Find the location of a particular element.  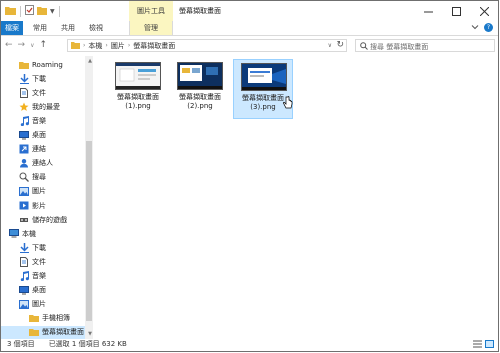

pictures-icon is located at coordinates (24, 191).